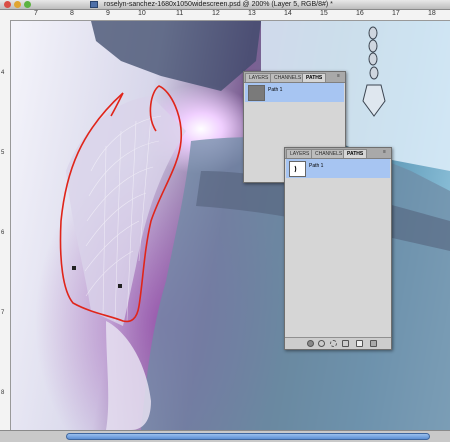 The image size is (450, 442). I want to click on ruler-label: 16, so click(360, 13).